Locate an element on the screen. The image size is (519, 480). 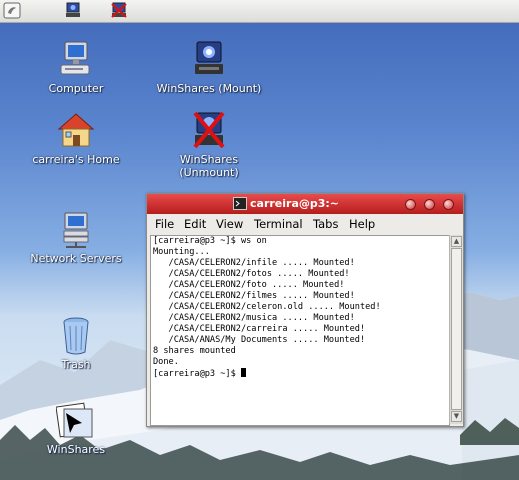
desktop-icon-label: Network Servers is located at coordinates (76, 258).